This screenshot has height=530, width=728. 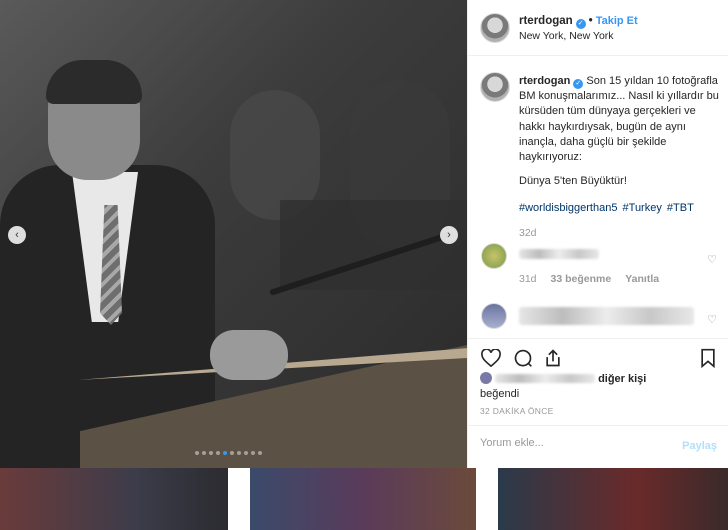 What do you see at coordinates (528, 233) in the screenshot?
I see `caption-timestamp: 32d` at bounding box center [528, 233].